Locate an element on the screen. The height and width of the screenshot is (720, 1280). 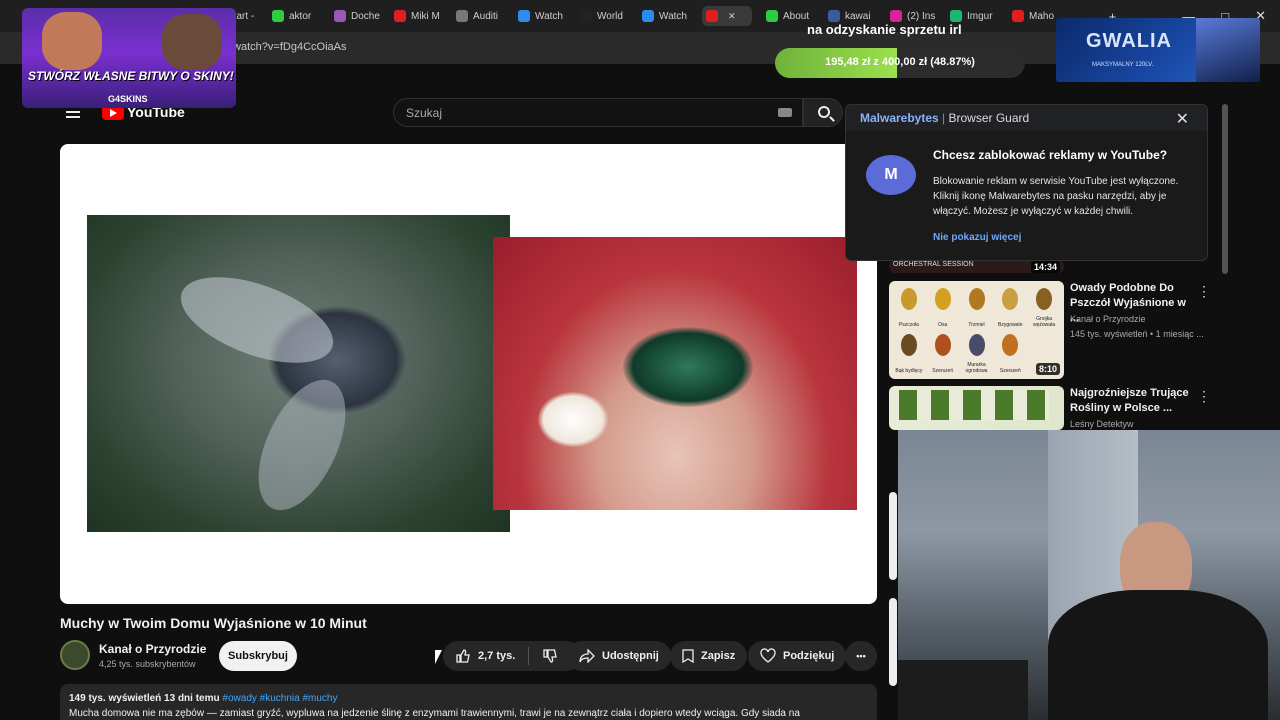
insect-cell: Pszczoła is located at coordinates (909, 307).